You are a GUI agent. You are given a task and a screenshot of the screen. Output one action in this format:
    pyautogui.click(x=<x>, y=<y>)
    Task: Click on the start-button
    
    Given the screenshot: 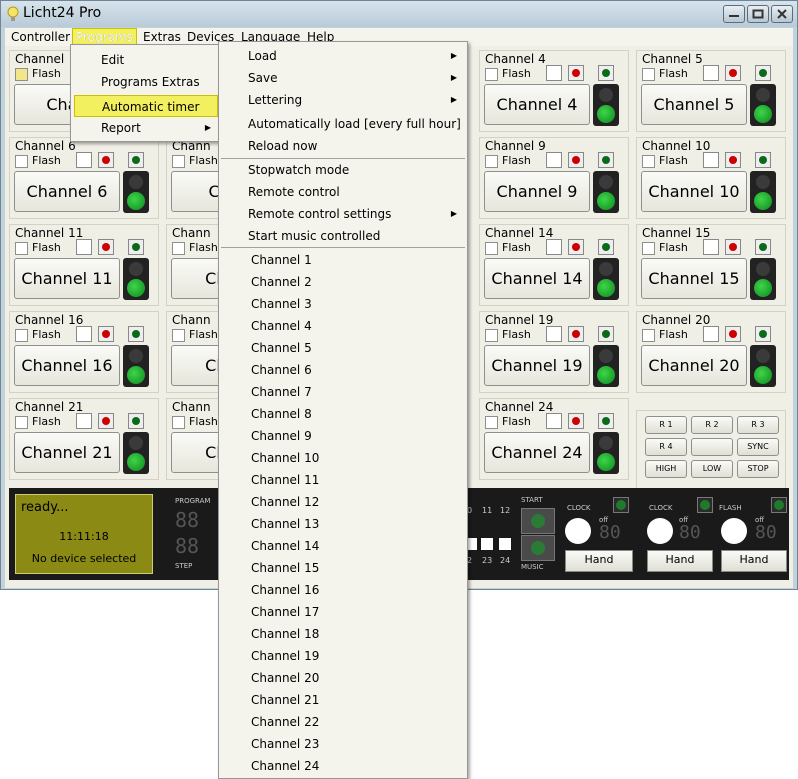 What is the action you would take?
    pyautogui.click(x=538, y=521)
    